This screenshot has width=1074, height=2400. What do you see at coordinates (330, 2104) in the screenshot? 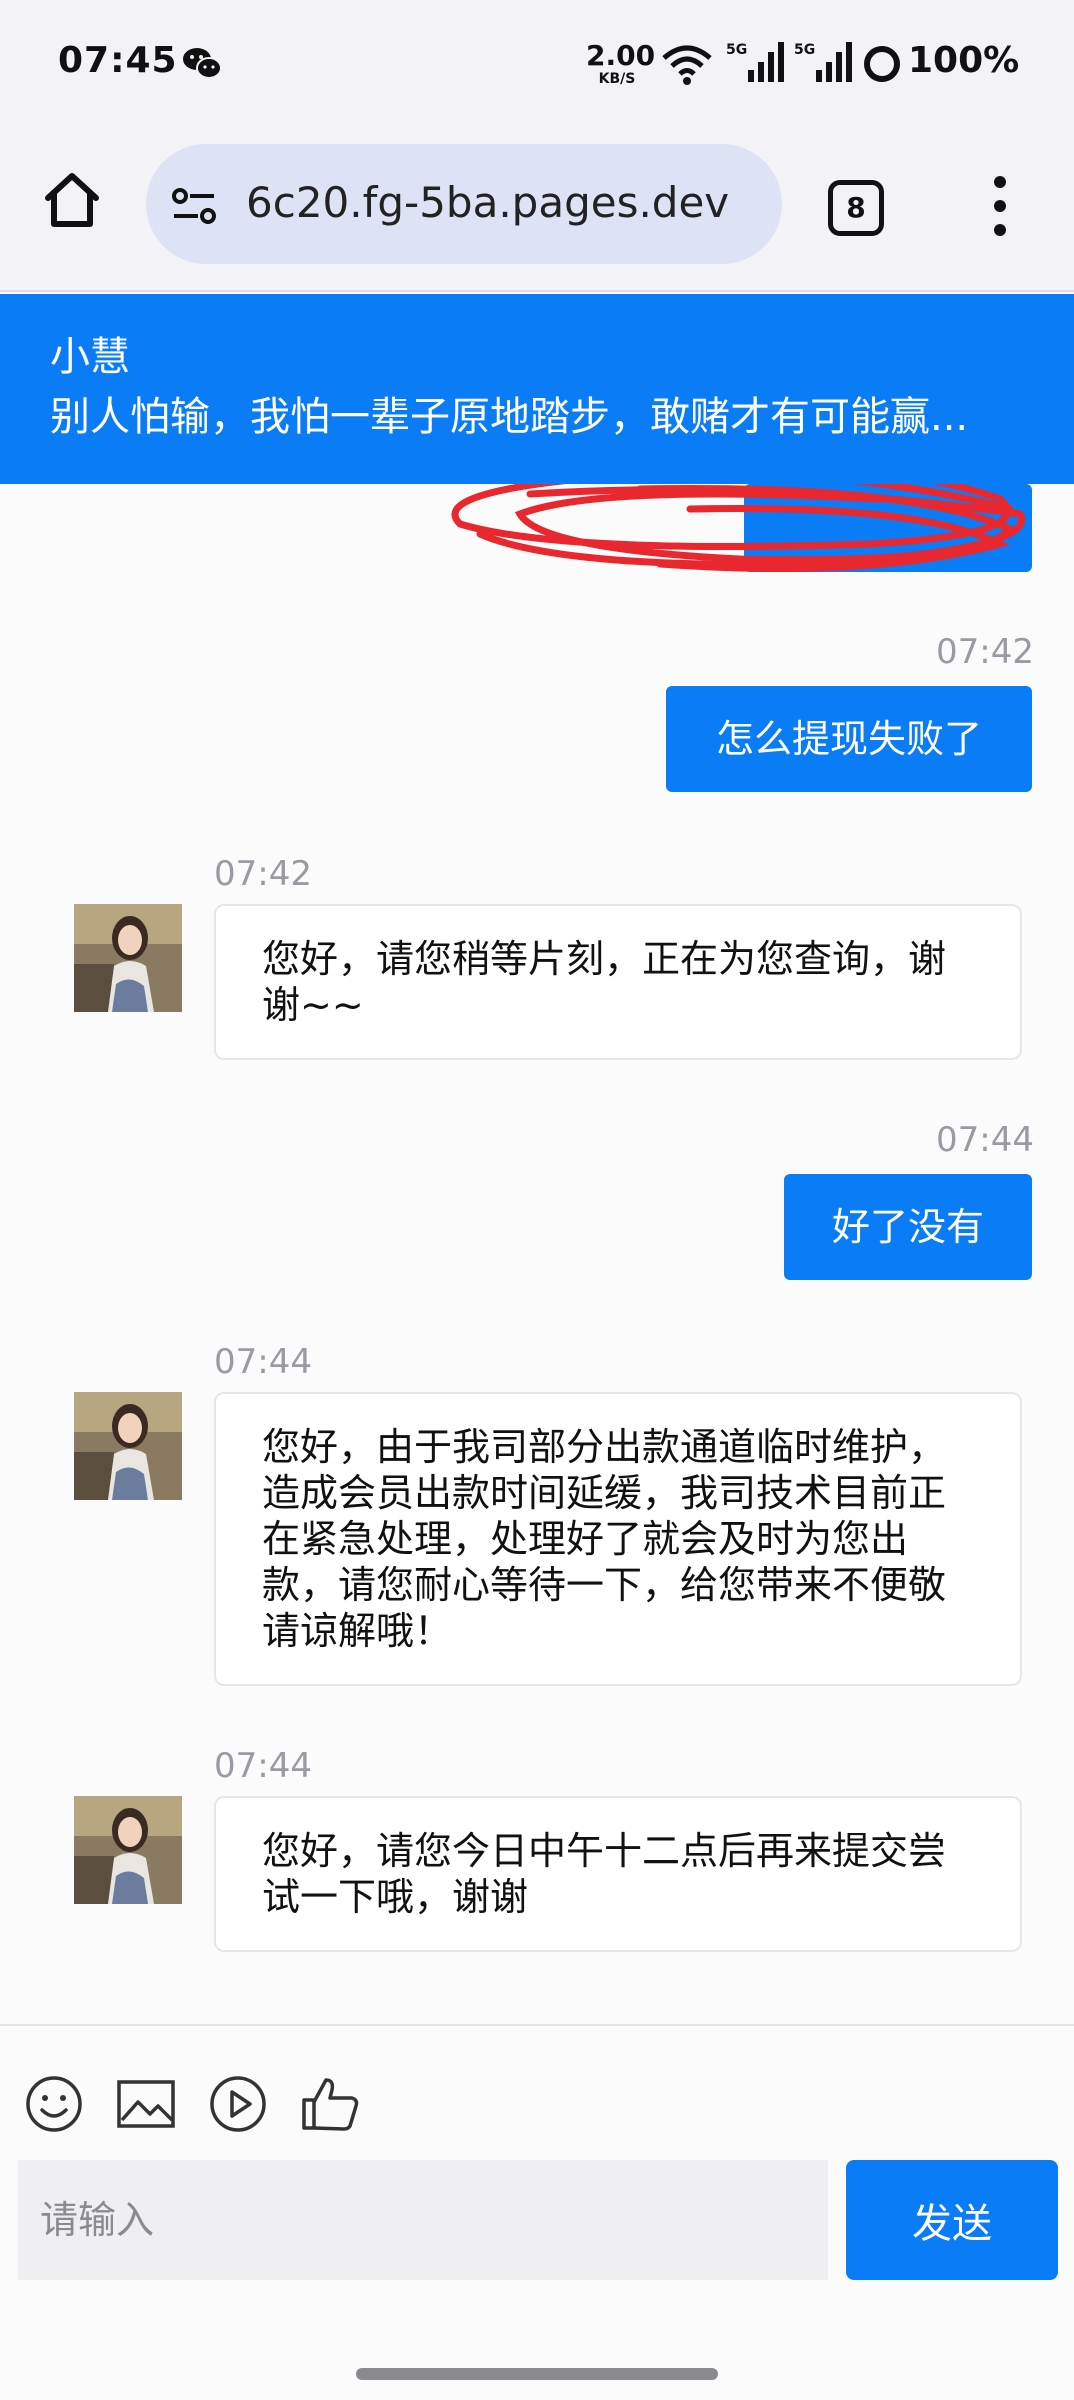
I see `thumbs-up-icon` at bounding box center [330, 2104].